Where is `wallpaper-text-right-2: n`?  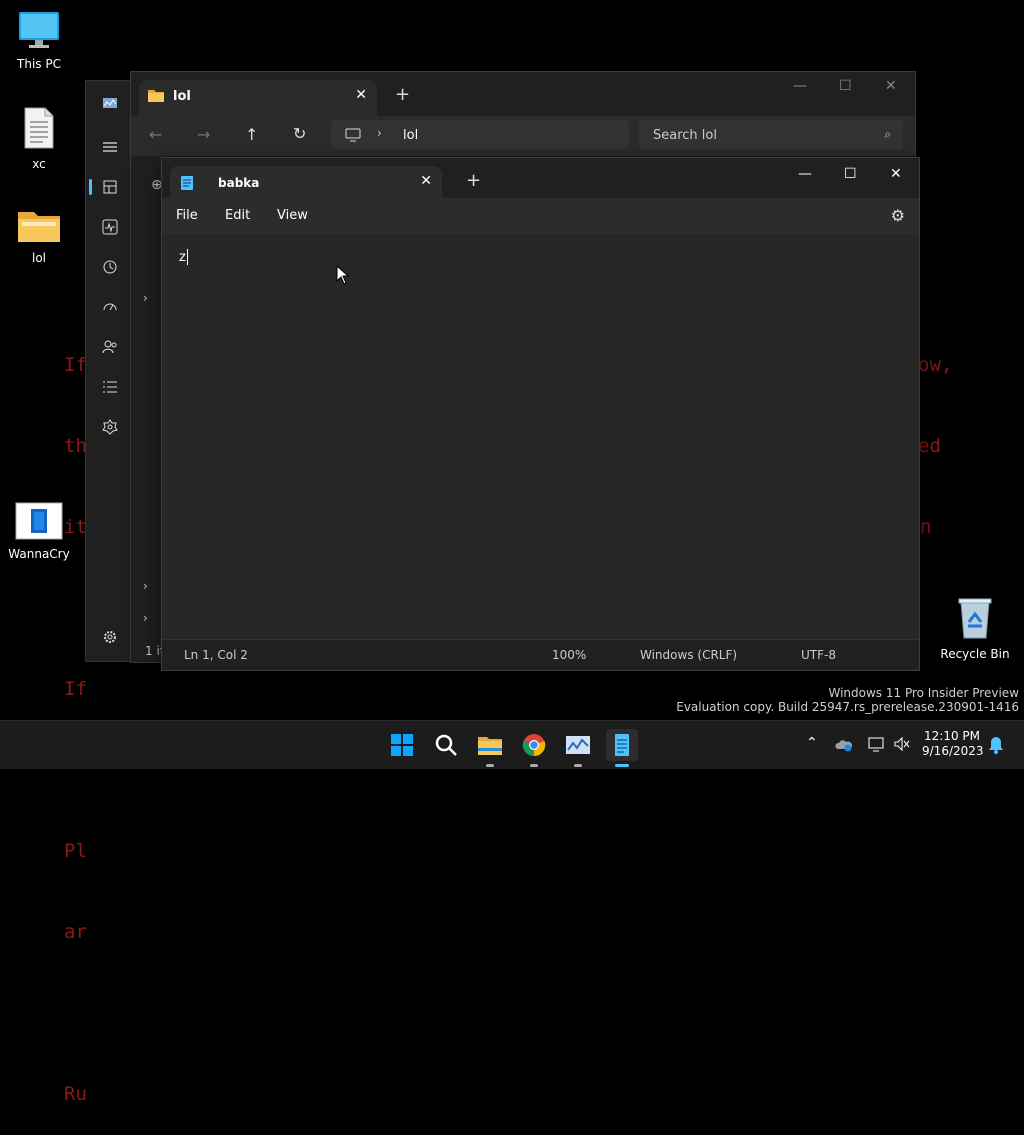 wallpaper-text-right-2: n is located at coordinates (926, 527).